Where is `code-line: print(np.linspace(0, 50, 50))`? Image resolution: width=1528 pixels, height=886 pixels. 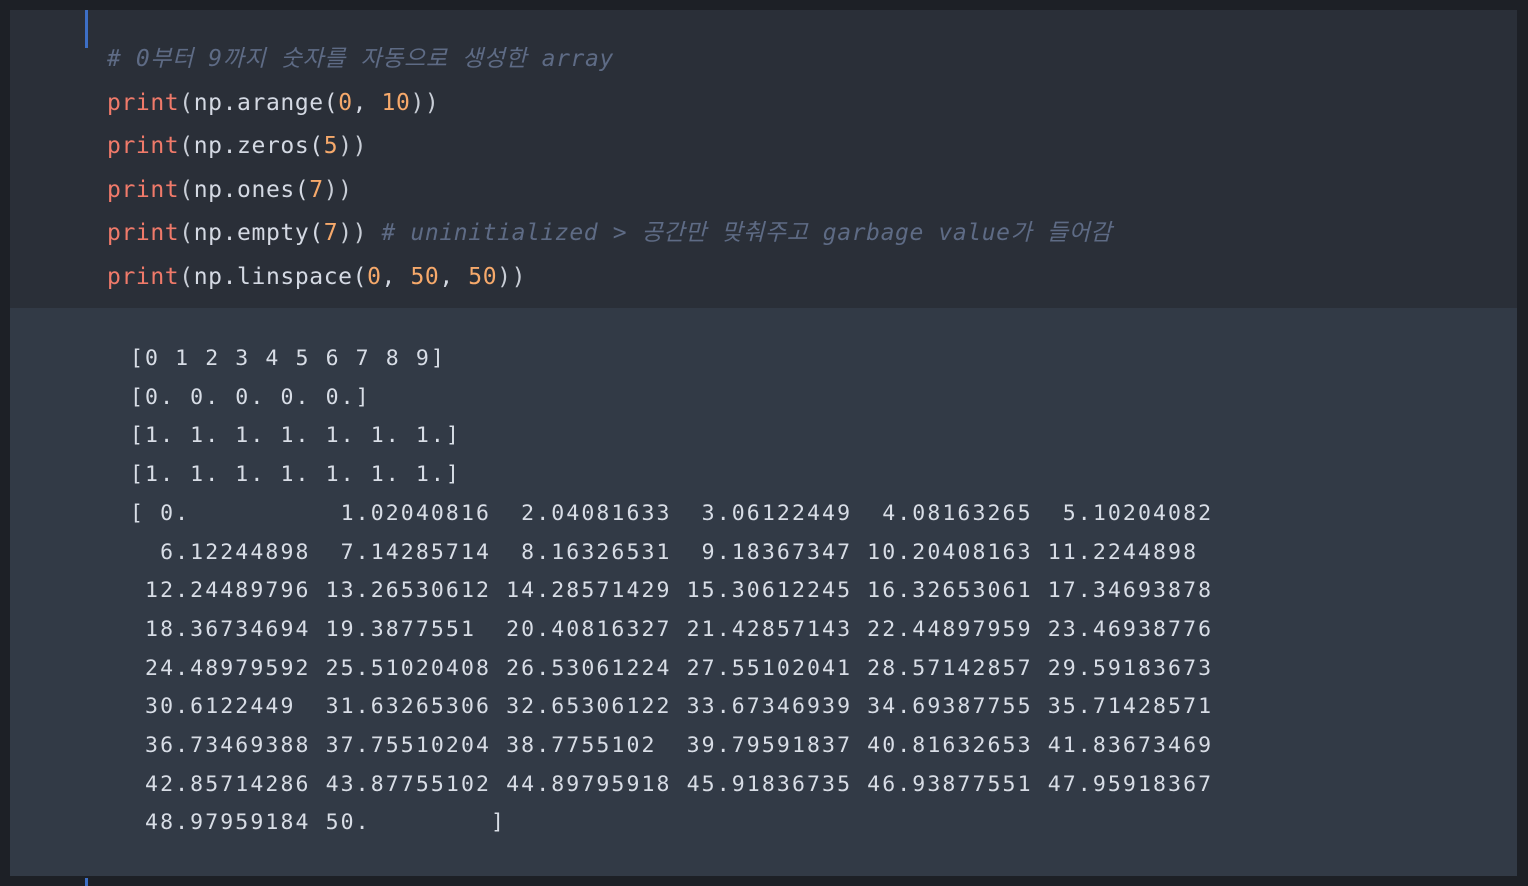
code-line: print(np.linspace(0, 50, 50)) is located at coordinates (316, 277).